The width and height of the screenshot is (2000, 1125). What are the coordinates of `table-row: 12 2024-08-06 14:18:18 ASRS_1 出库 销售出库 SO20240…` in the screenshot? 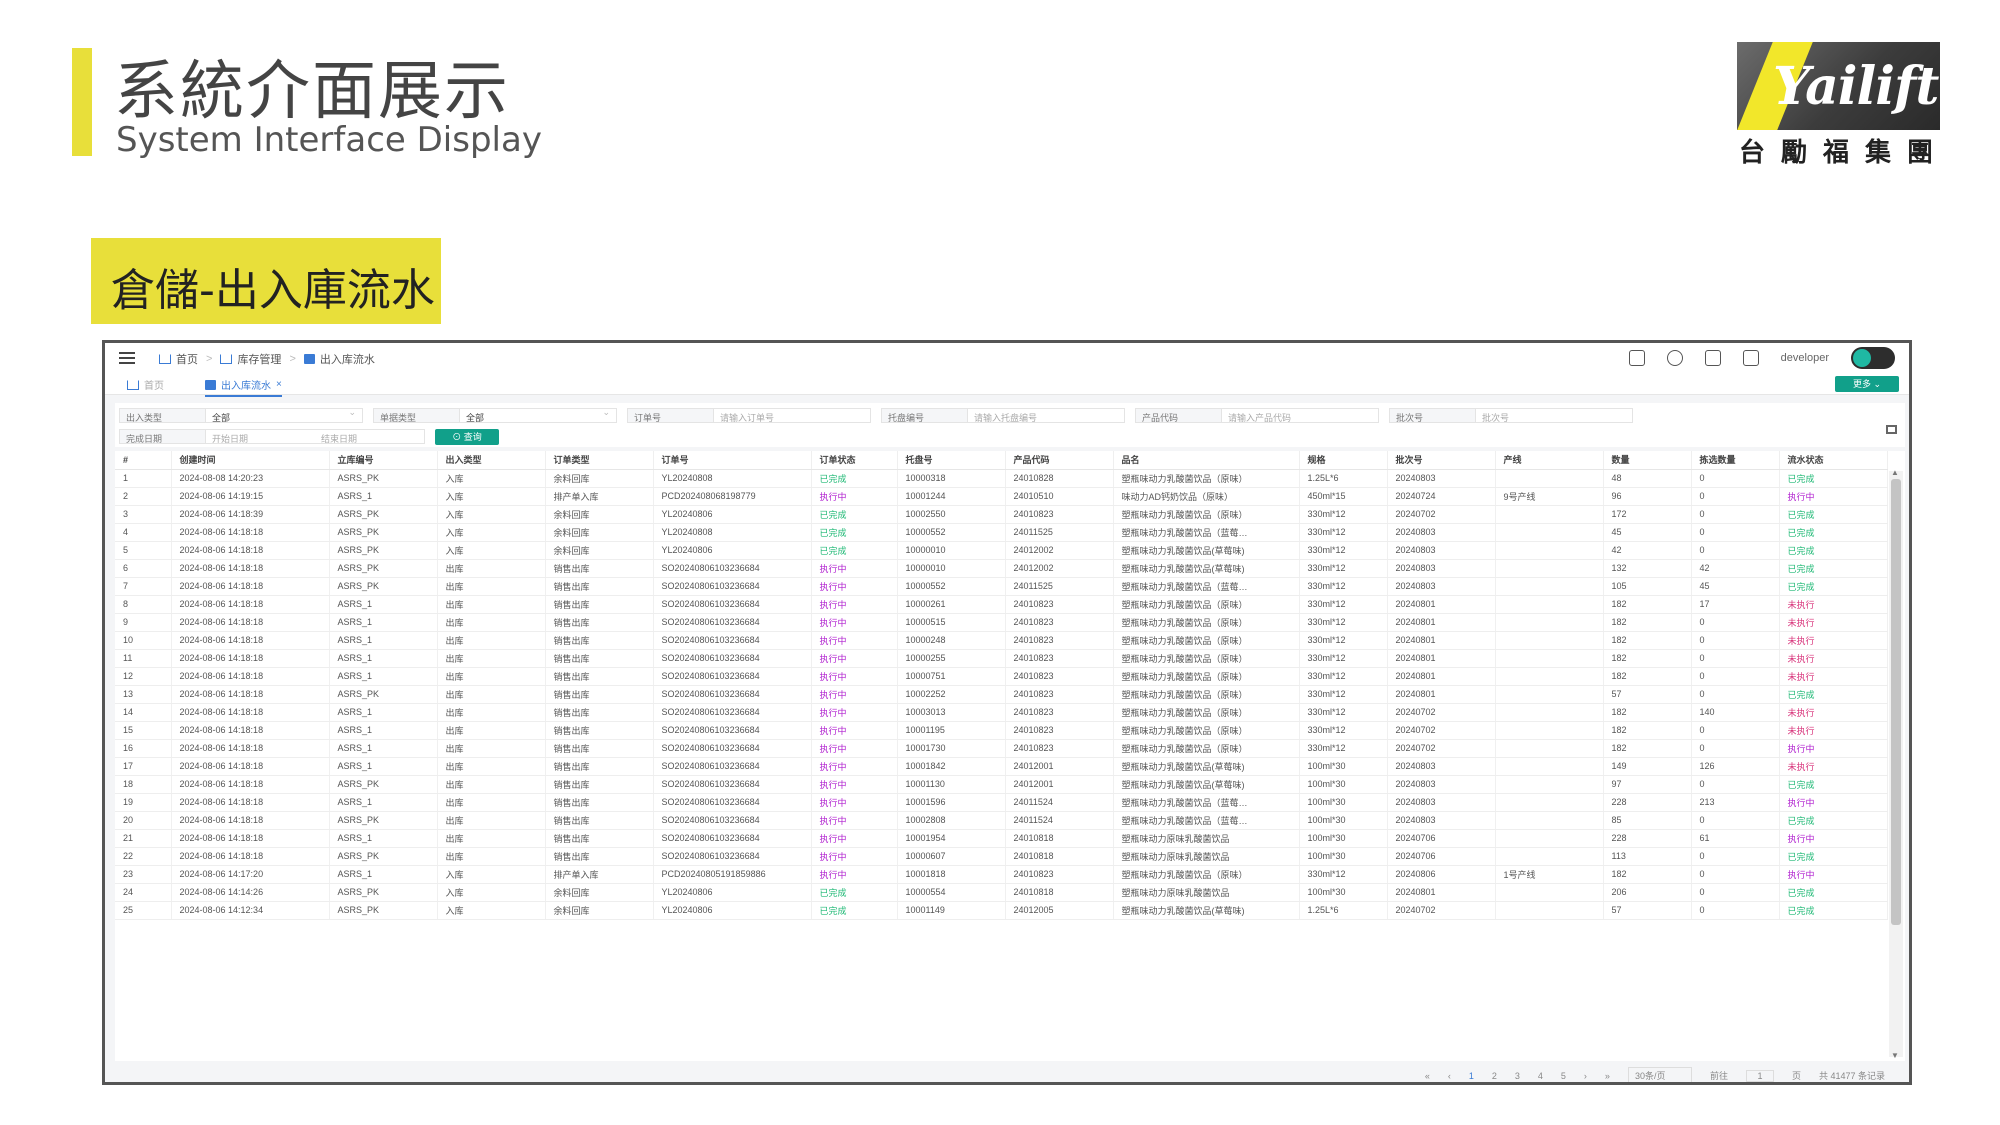 It's located at (1001, 676).